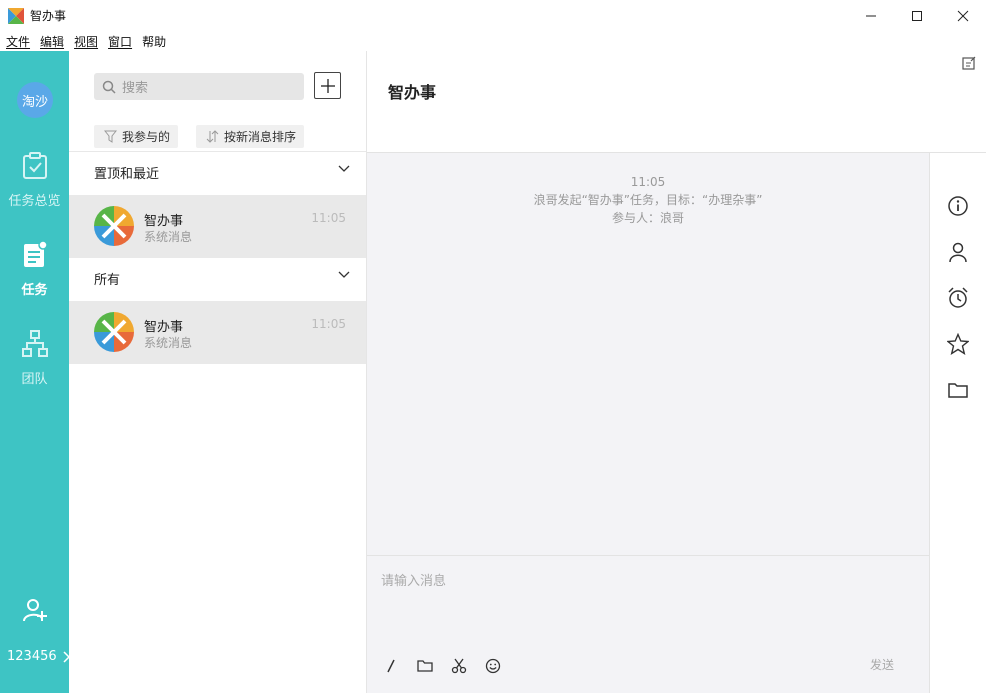 The height and width of the screenshot is (693, 986). What do you see at coordinates (52, 41) in the screenshot?
I see `menu-edit: 编辑` at bounding box center [52, 41].